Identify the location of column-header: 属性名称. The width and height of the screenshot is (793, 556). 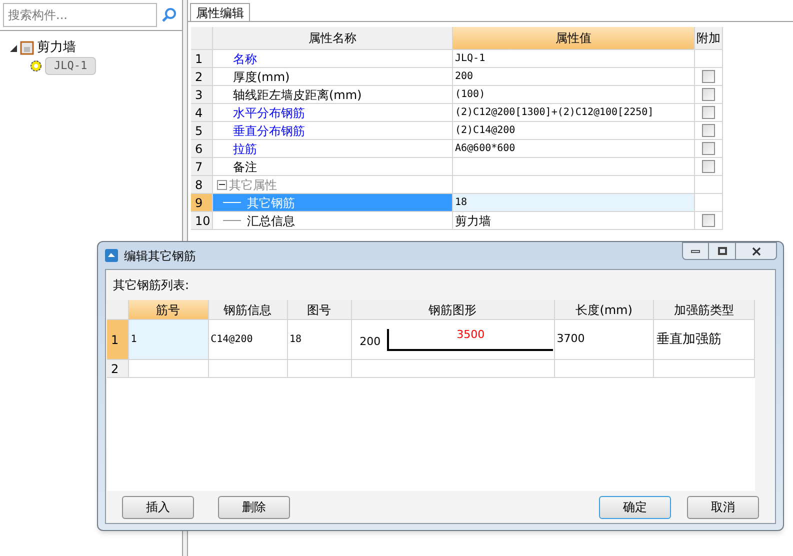
(333, 38).